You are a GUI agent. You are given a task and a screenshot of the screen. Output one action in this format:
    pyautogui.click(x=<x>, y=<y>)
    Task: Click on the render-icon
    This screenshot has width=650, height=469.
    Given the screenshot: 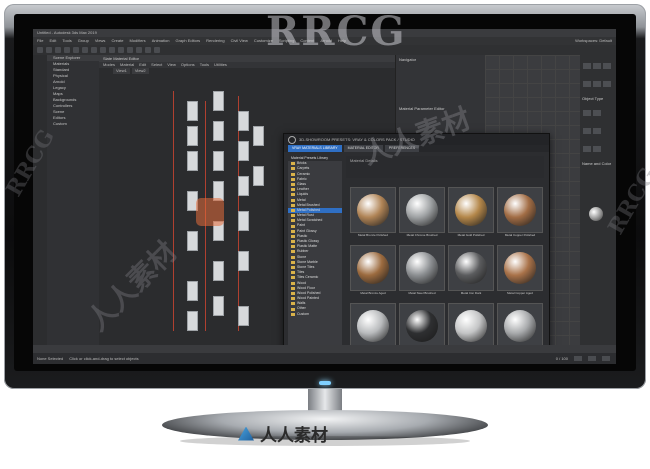 What is the action you would take?
    pyautogui.click(x=157, y=50)
    